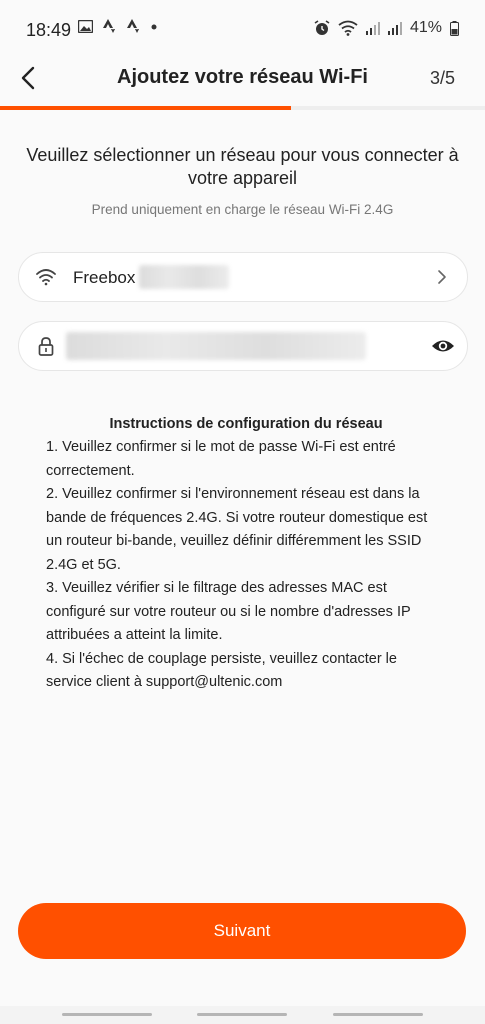 This screenshot has width=485, height=1024. What do you see at coordinates (425, 27) in the screenshot?
I see `battery-percent: 41%` at bounding box center [425, 27].